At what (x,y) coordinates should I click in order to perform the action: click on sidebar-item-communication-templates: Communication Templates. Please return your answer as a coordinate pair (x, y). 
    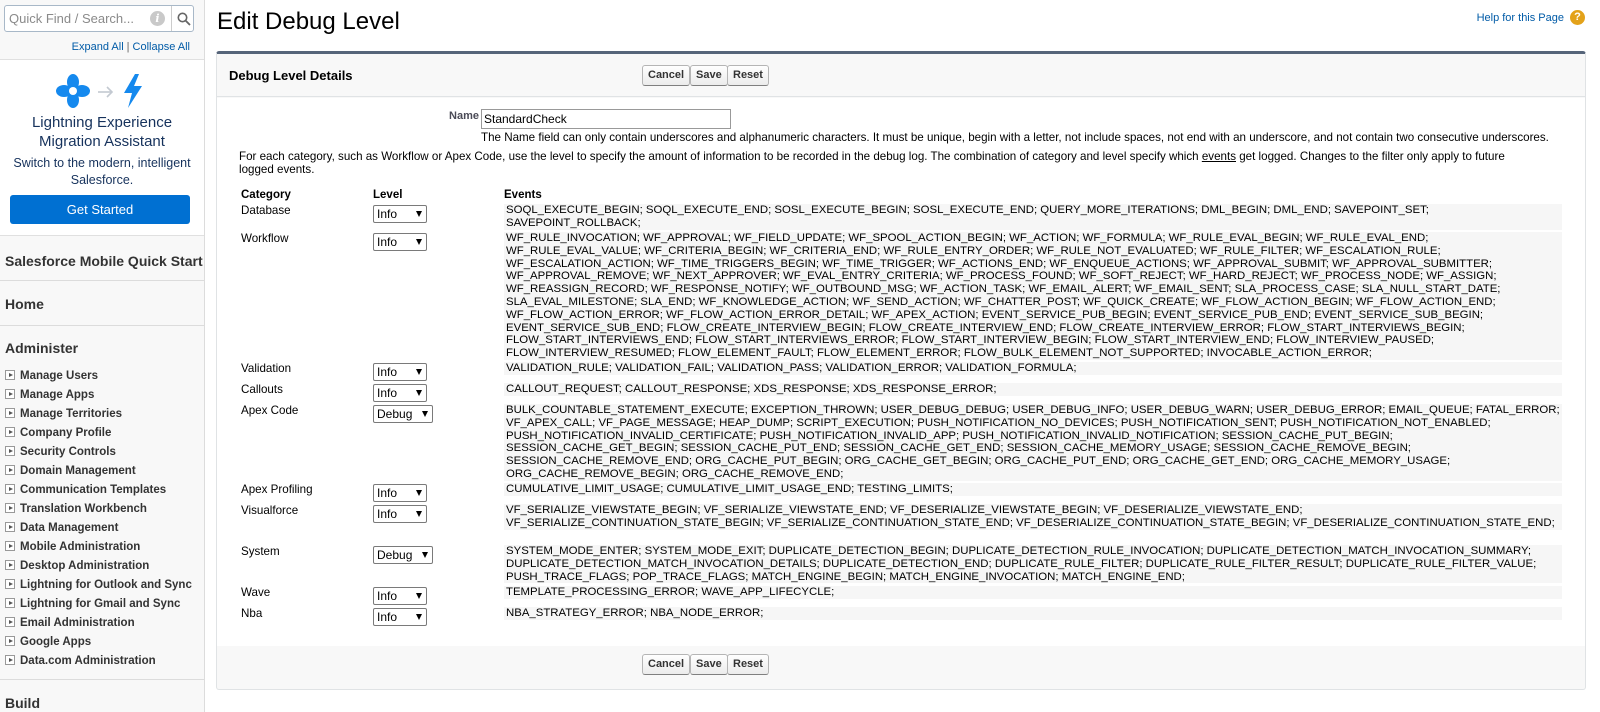
    Looking at the image, I should click on (85, 490).